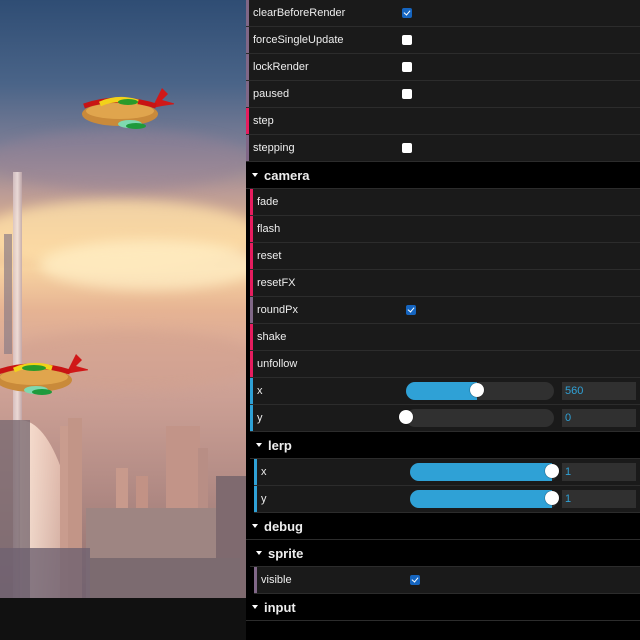  I want to click on row-label: roundPx, so click(277, 310).